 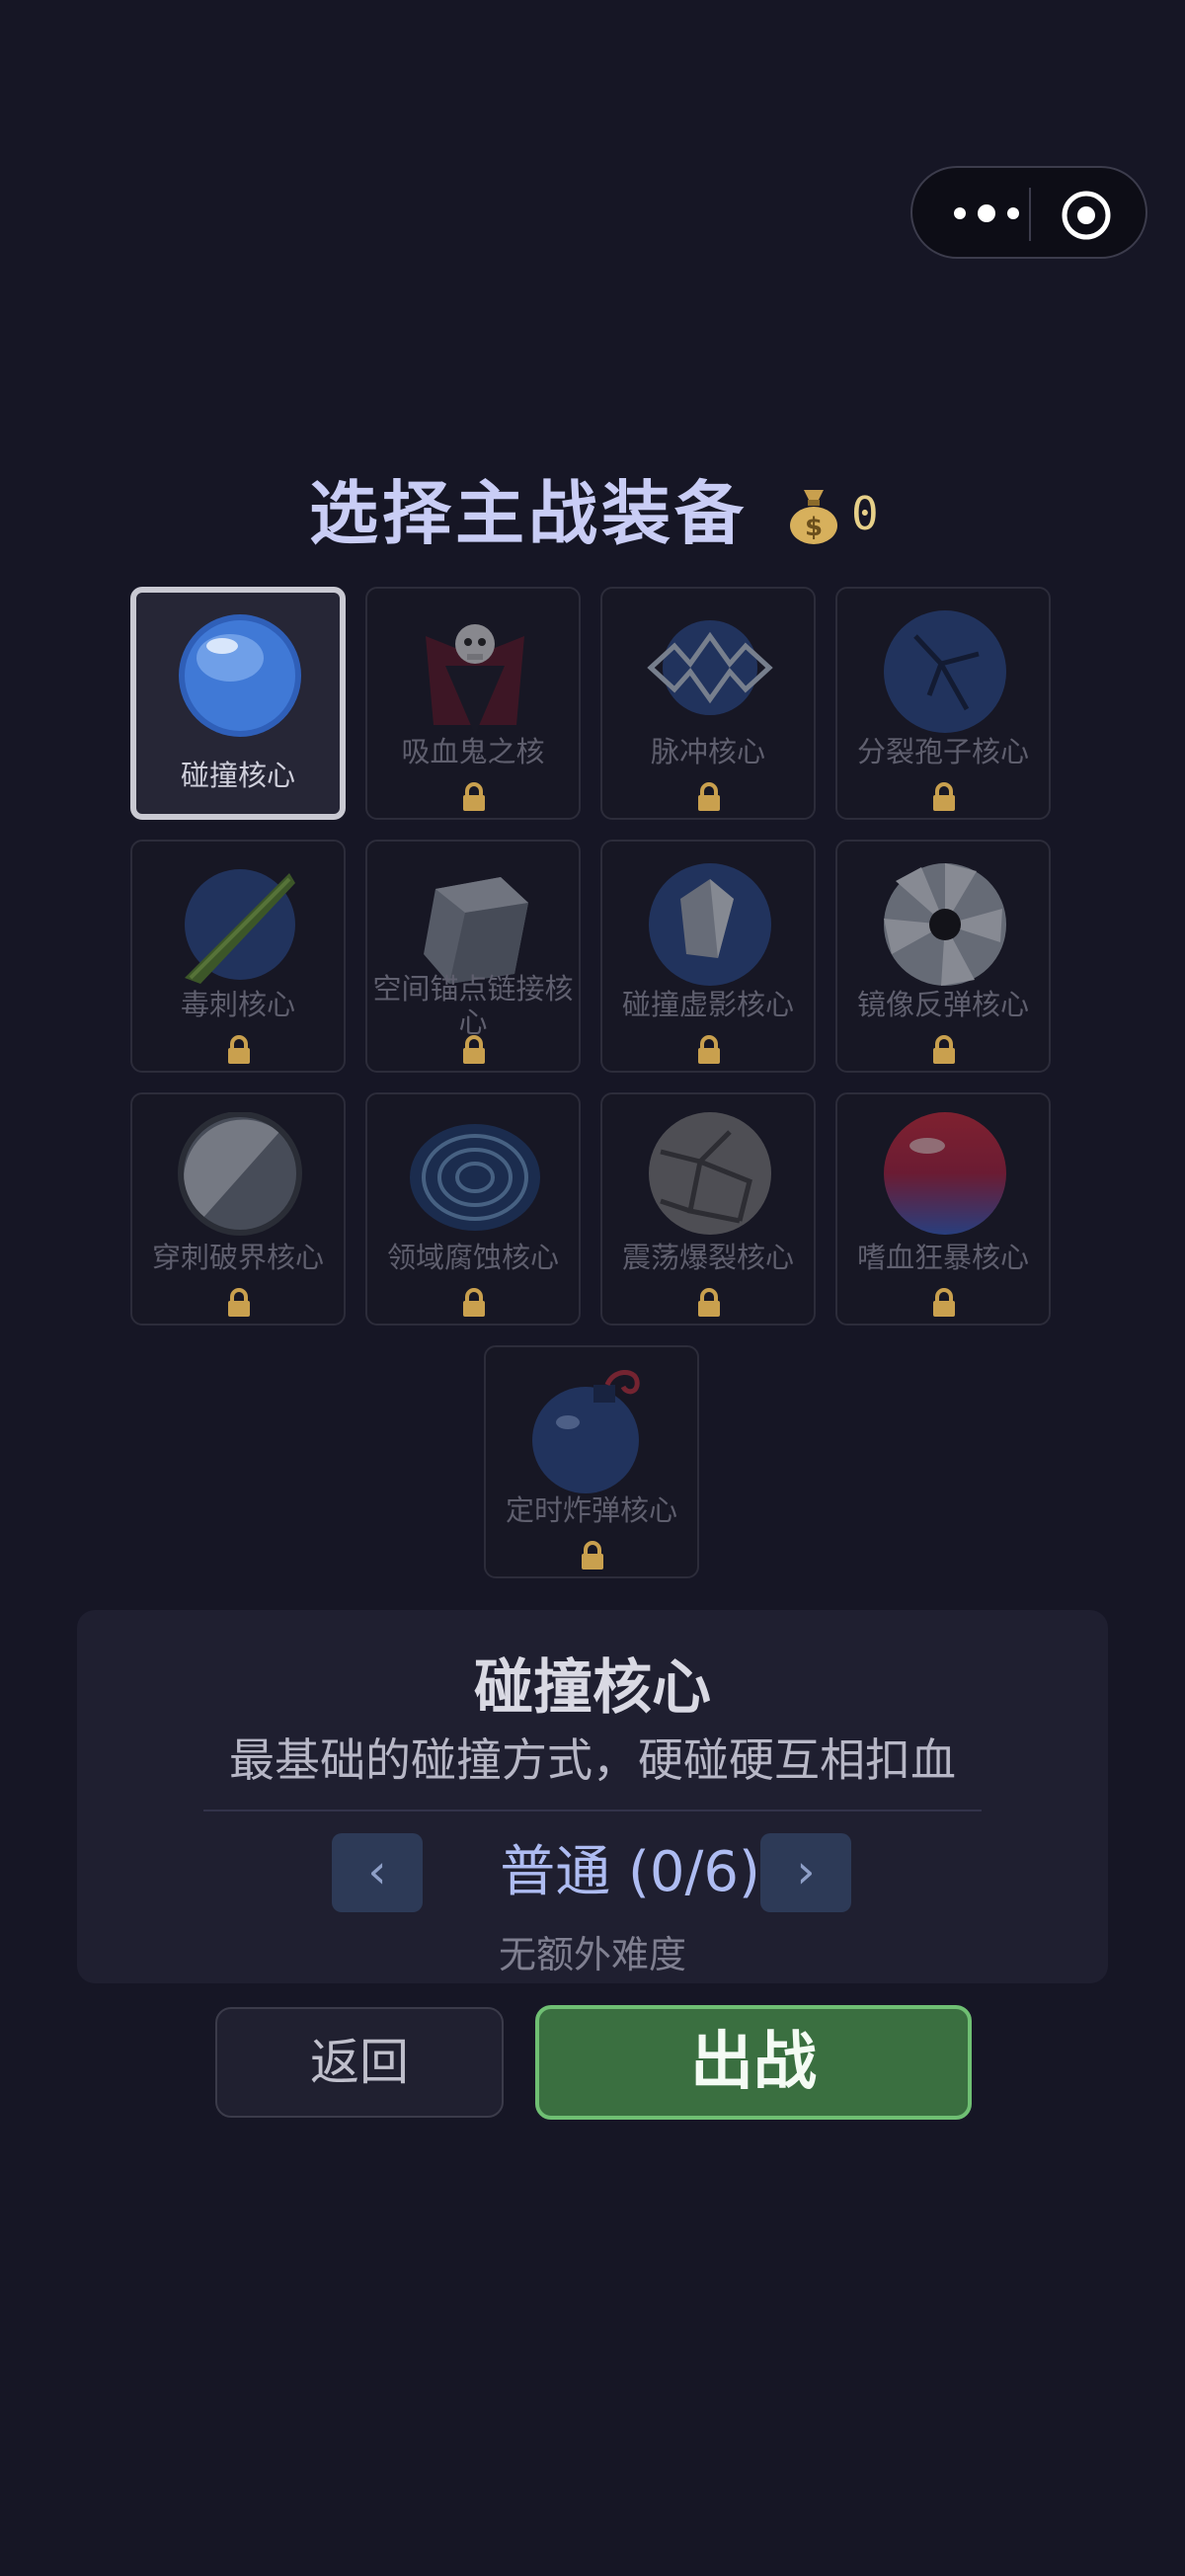 I want to click on card-mirror-rebound-core: 镜像反弹核心, so click(x=943, y=956).